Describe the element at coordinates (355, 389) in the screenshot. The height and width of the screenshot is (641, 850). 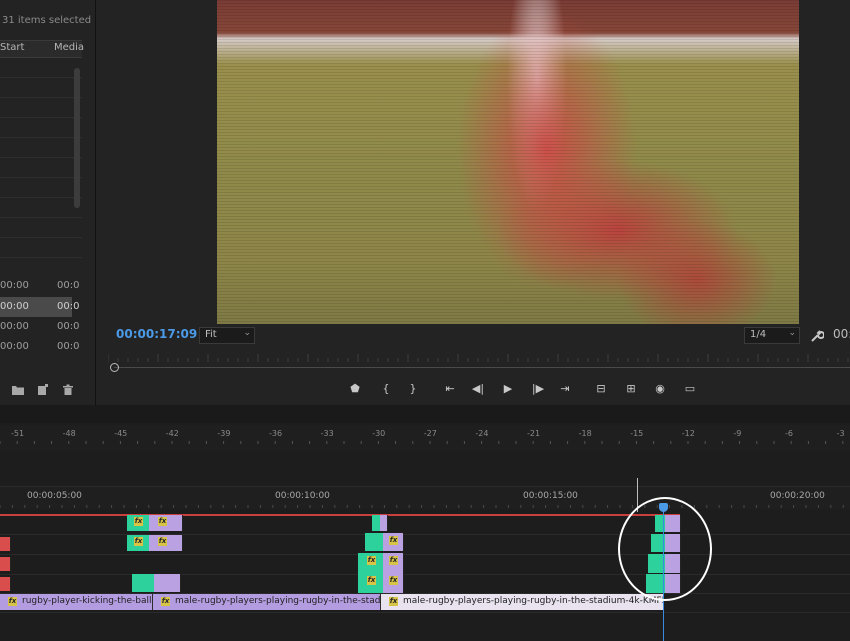
I see `marker-icon: ⬟` at that location.